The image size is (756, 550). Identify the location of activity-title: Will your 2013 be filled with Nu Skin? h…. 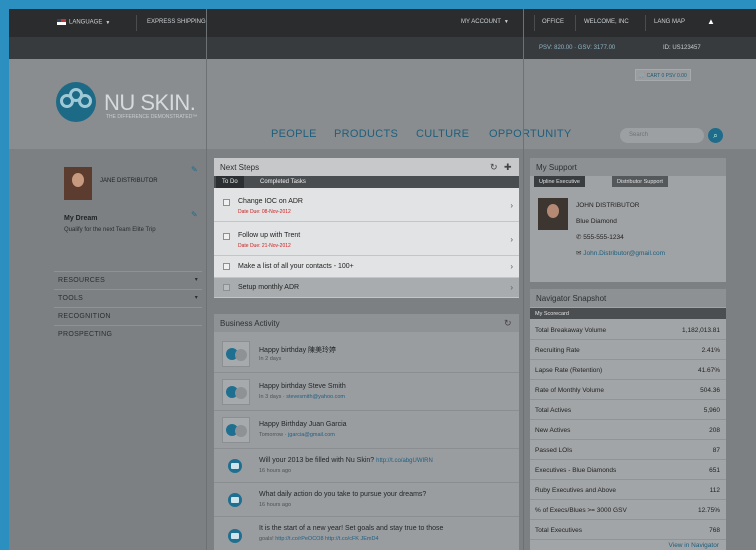
(346, 460).